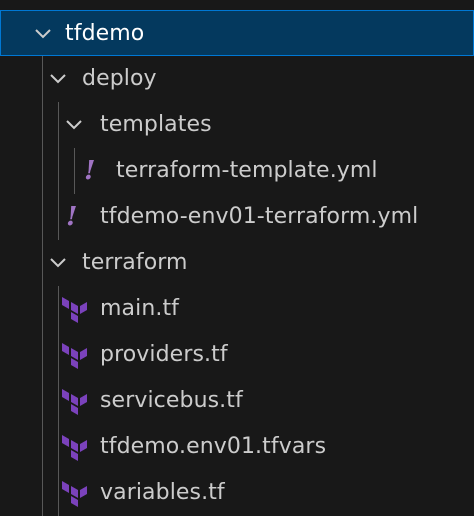 Image resolution: width=474 pixels, height=516 pixels. I want to click on file-row-variables-tf: variables.tf, so click(237, 493).